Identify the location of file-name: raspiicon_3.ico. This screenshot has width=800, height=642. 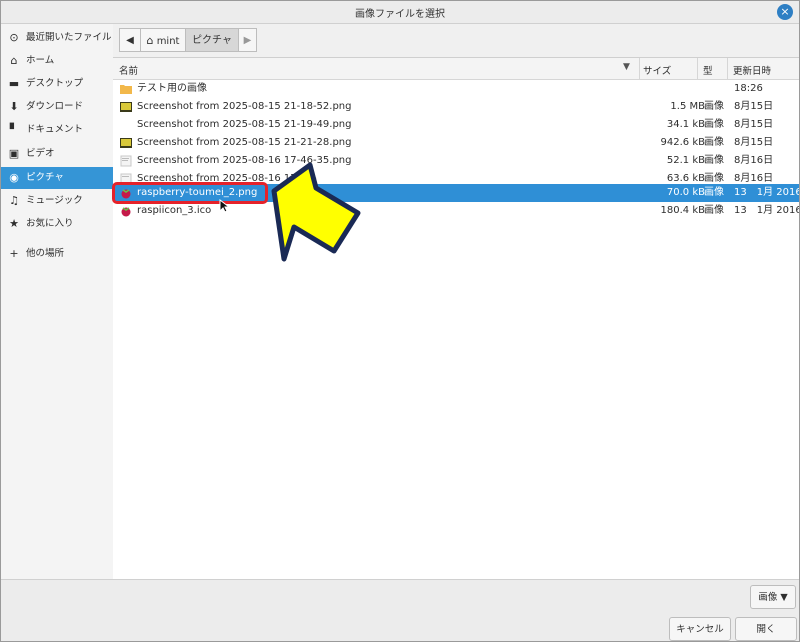
(174, 210).